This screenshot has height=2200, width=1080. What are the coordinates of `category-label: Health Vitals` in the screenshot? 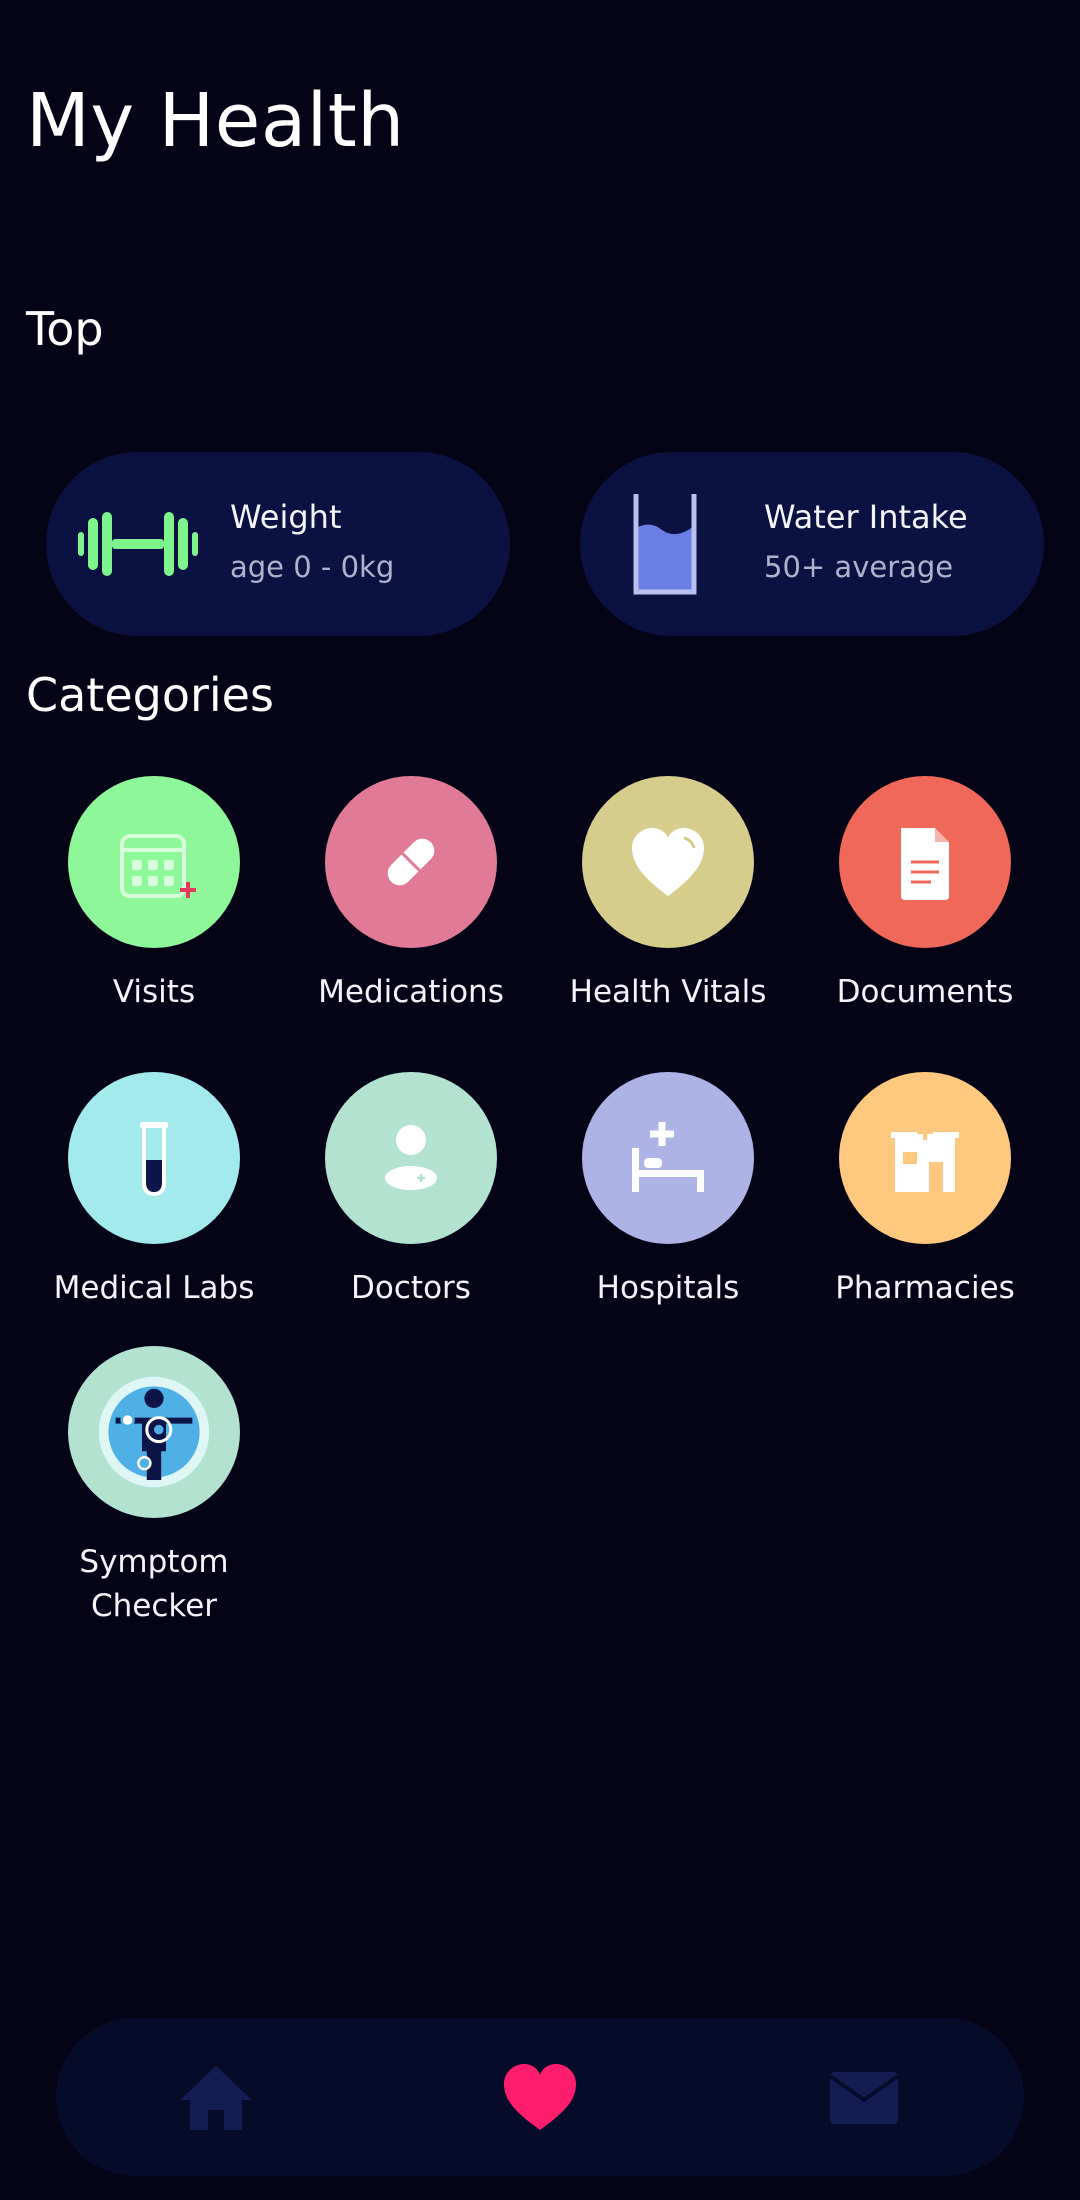 It's located at (668, 992).